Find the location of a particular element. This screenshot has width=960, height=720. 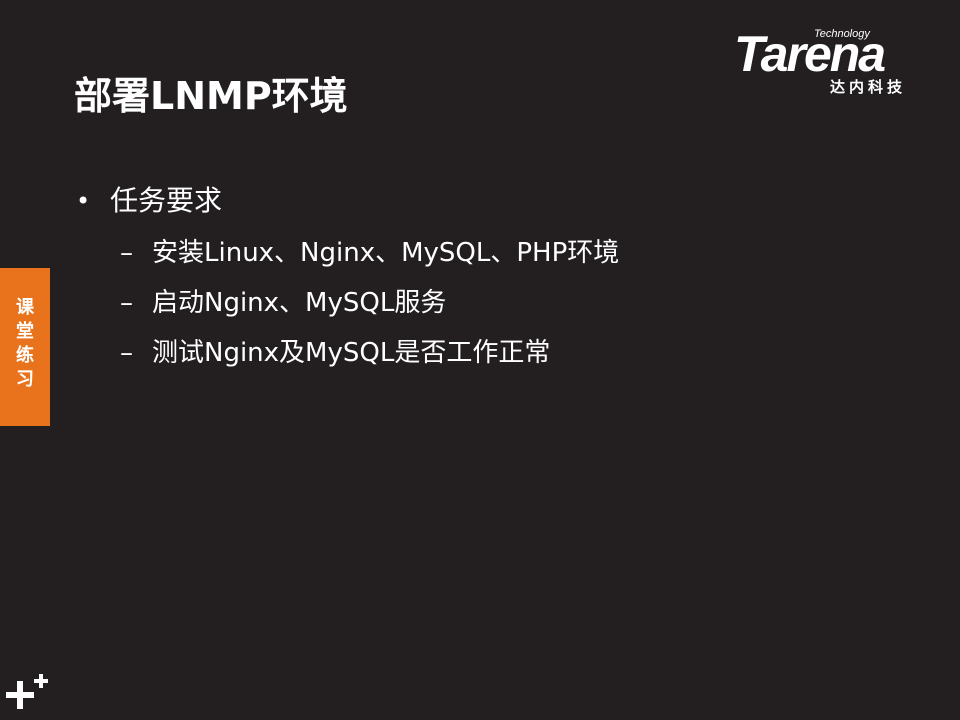

logo-cn-name: 达内科技 is located at coordinates (868, 87).